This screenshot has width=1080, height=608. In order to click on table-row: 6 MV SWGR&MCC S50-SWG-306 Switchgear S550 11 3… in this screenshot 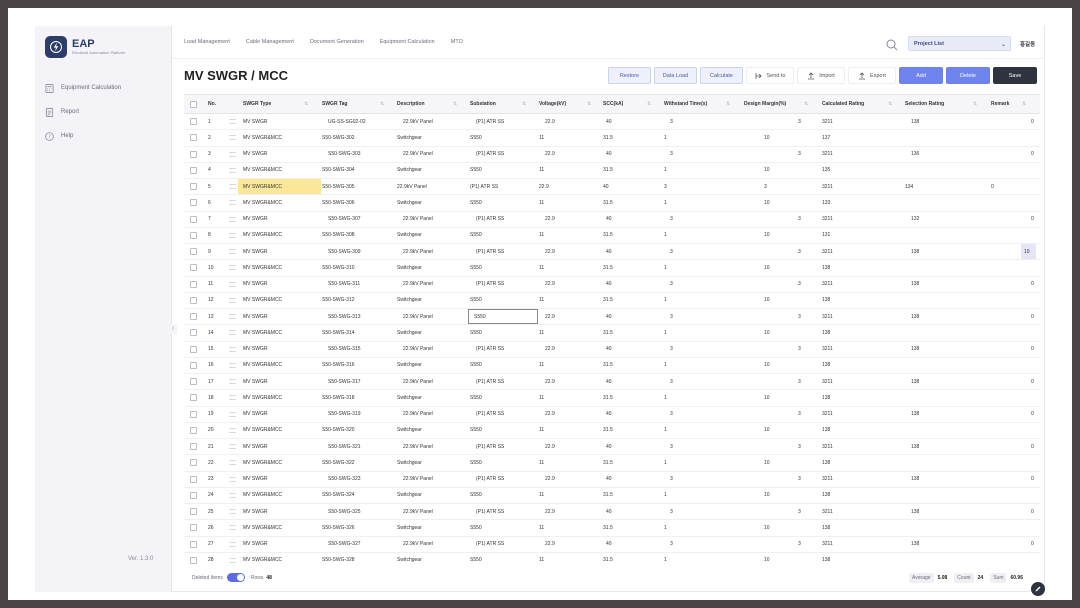, I will do `click(612, 203)`.